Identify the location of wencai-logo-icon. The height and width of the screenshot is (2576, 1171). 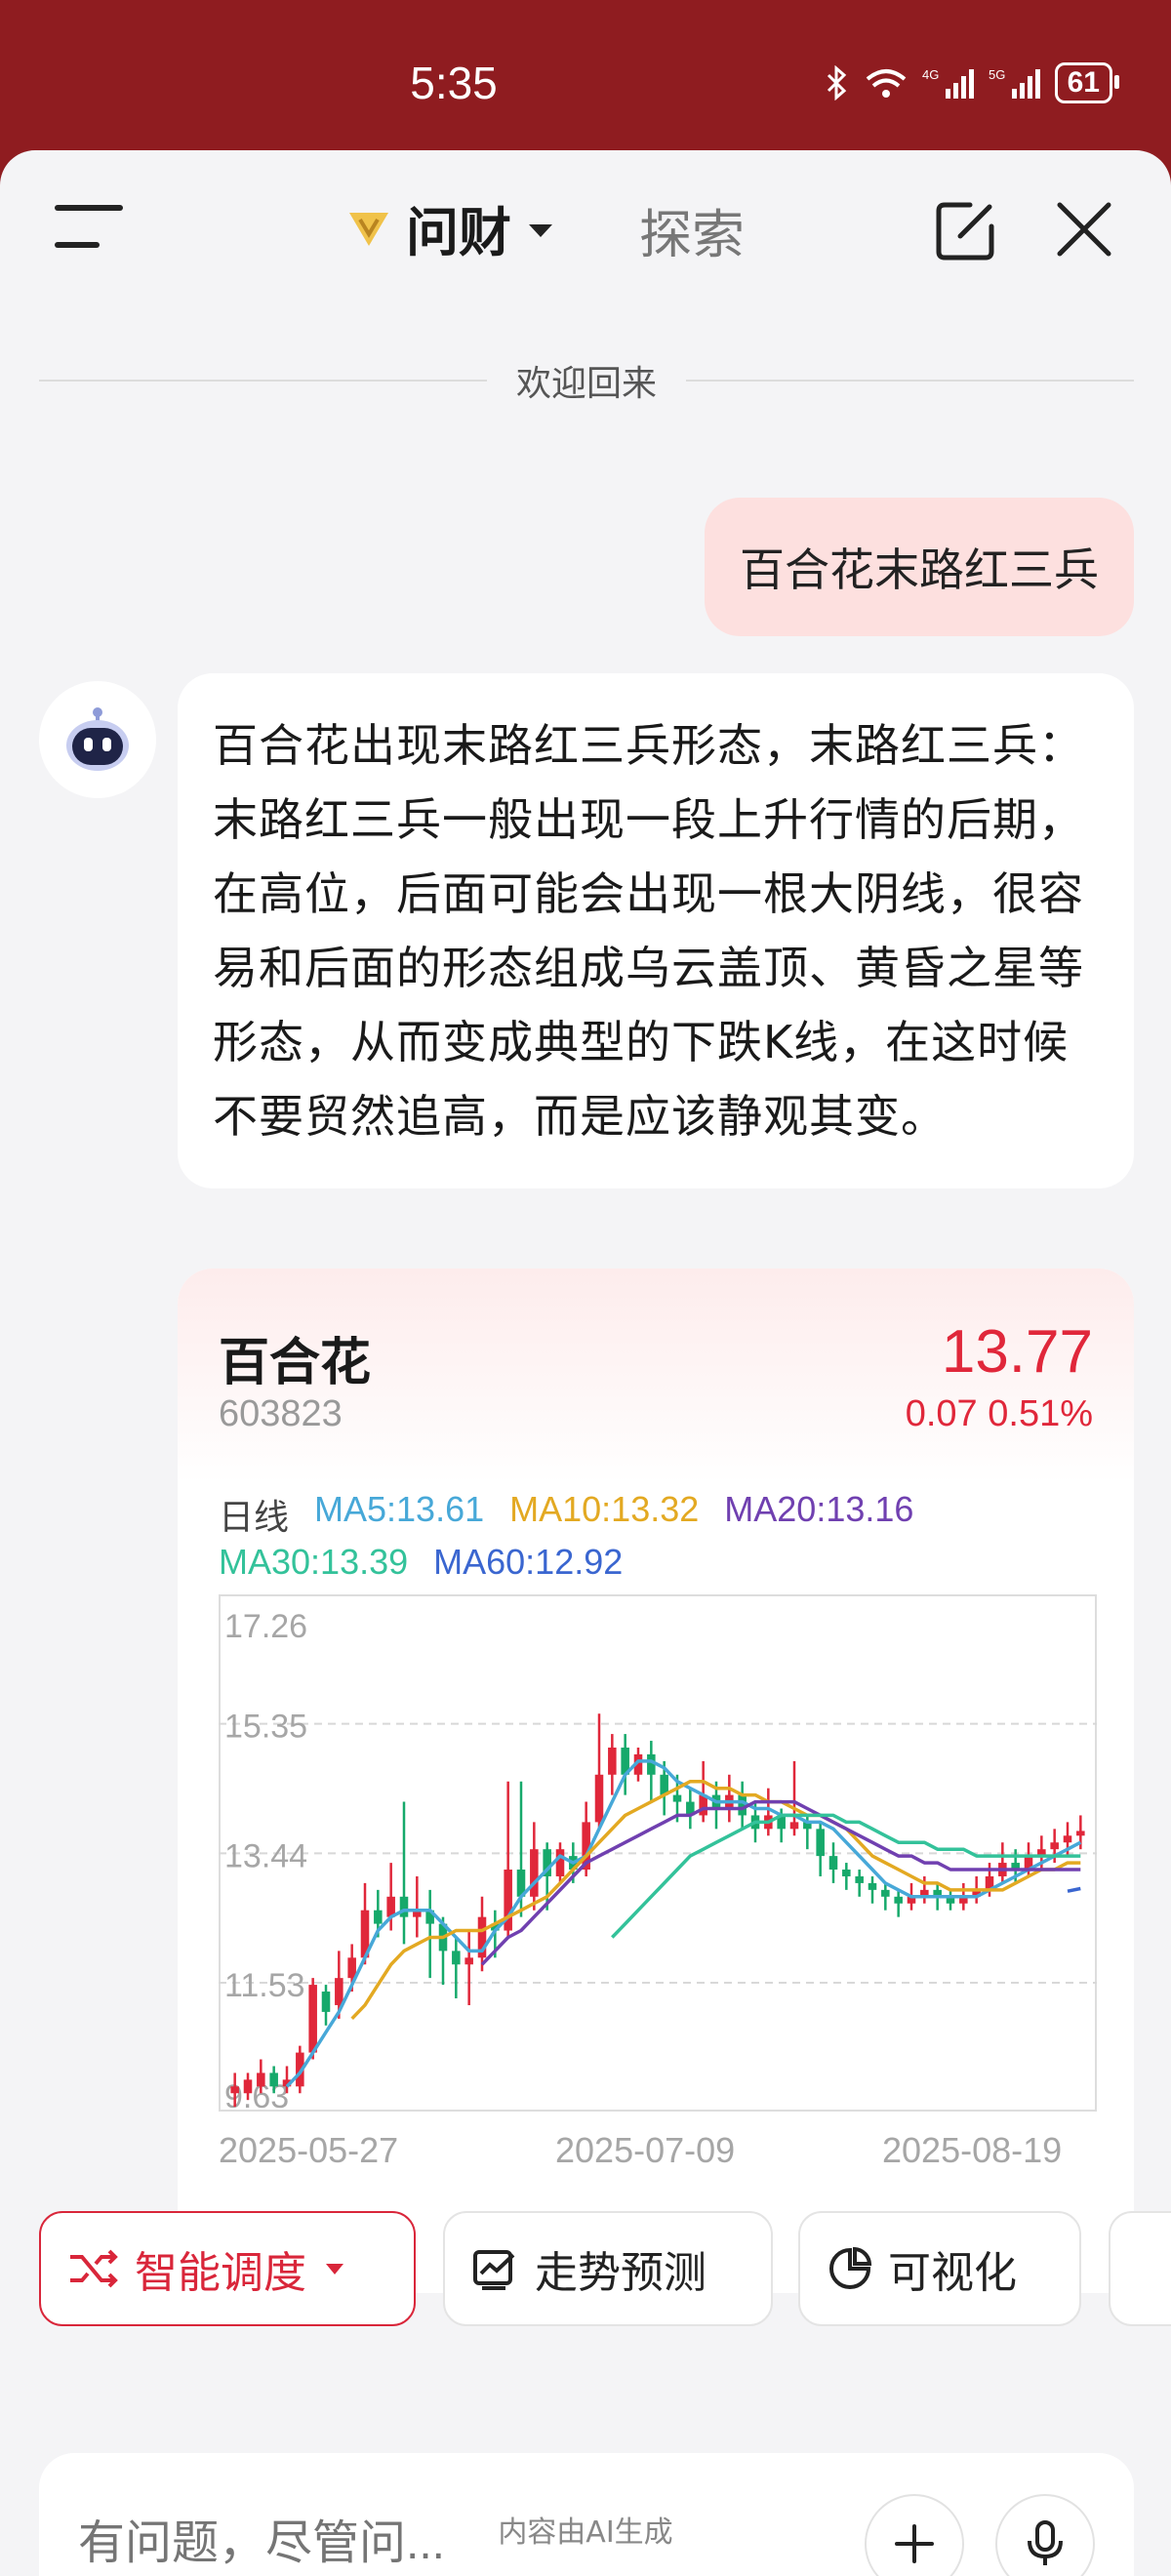
(368, 229).